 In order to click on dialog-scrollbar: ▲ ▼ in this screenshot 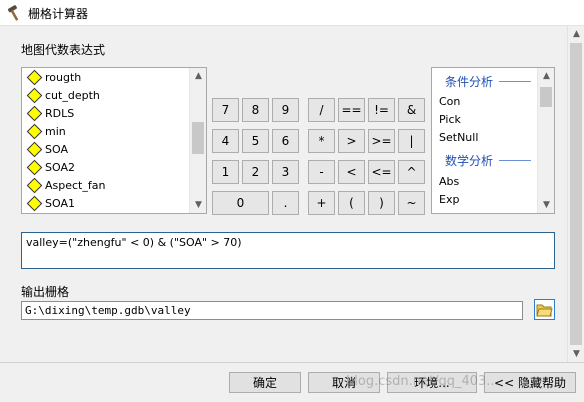, I will do `click(575, 194)`.